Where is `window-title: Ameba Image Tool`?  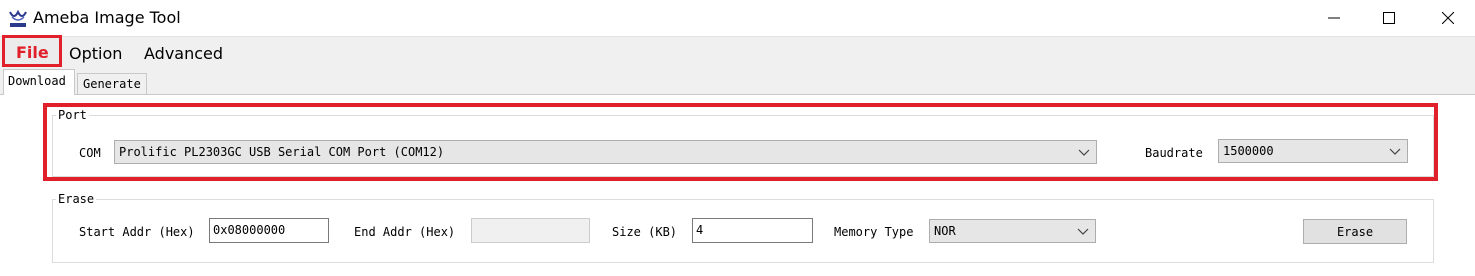
window-title: Ameba Image Tool is located at coordinates (107, 17).